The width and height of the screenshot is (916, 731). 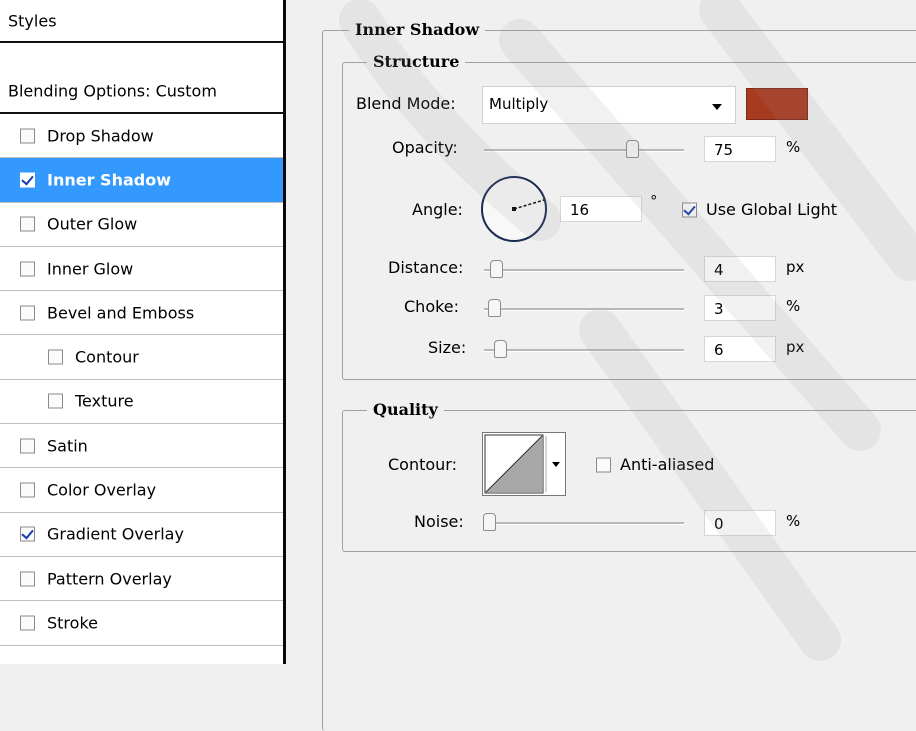 I want to click on styles-header: Styles, so click(x=141, y=21).